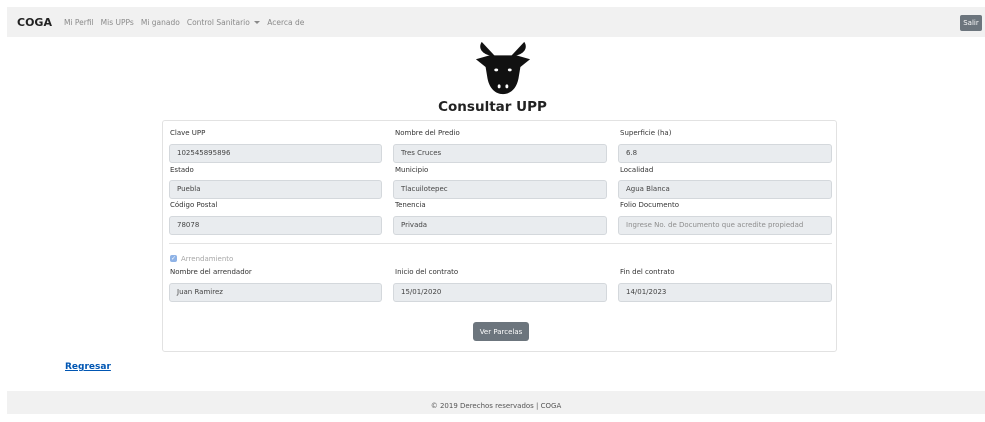 The height and width of the screenshot is (422, 985). I want to click on page-title: Consultar UPP, so click(492, 107).